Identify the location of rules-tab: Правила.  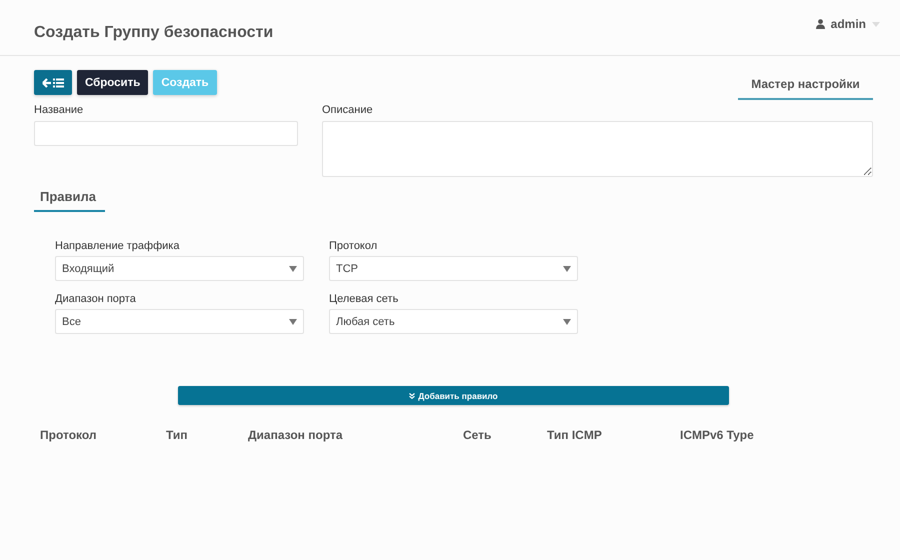
(69, 198).